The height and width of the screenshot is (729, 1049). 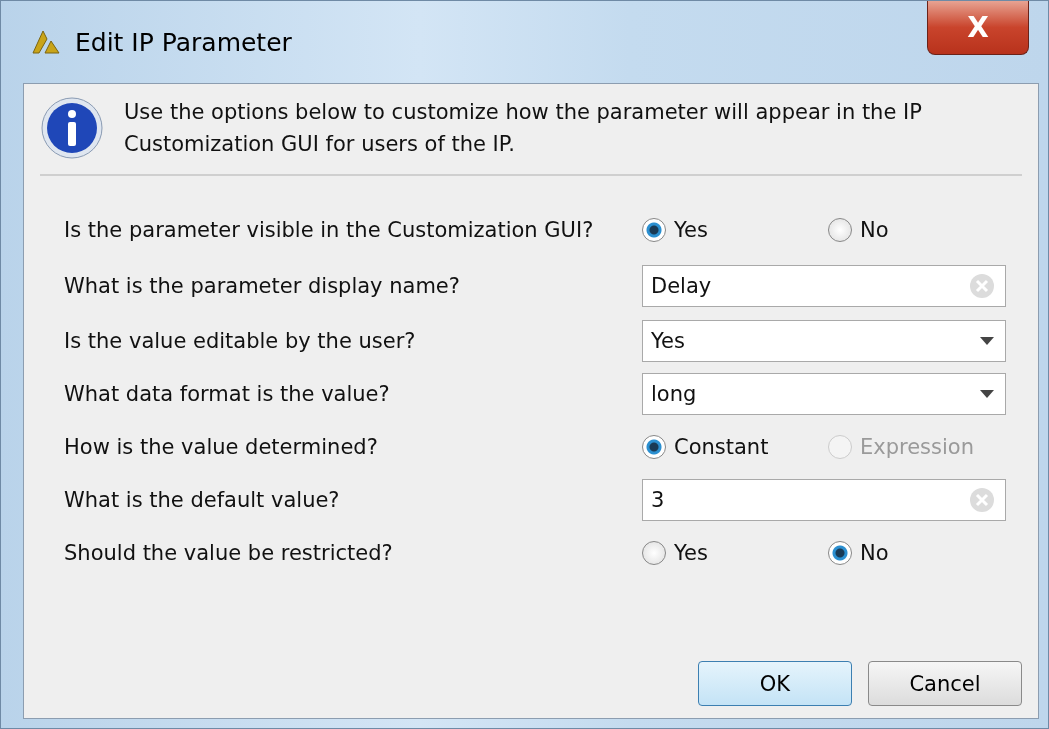 What do you see at coordinates (183, 42) in the screenshot?
I see `window-title: Edit IP Parameter` at bounding box center [183, 42].